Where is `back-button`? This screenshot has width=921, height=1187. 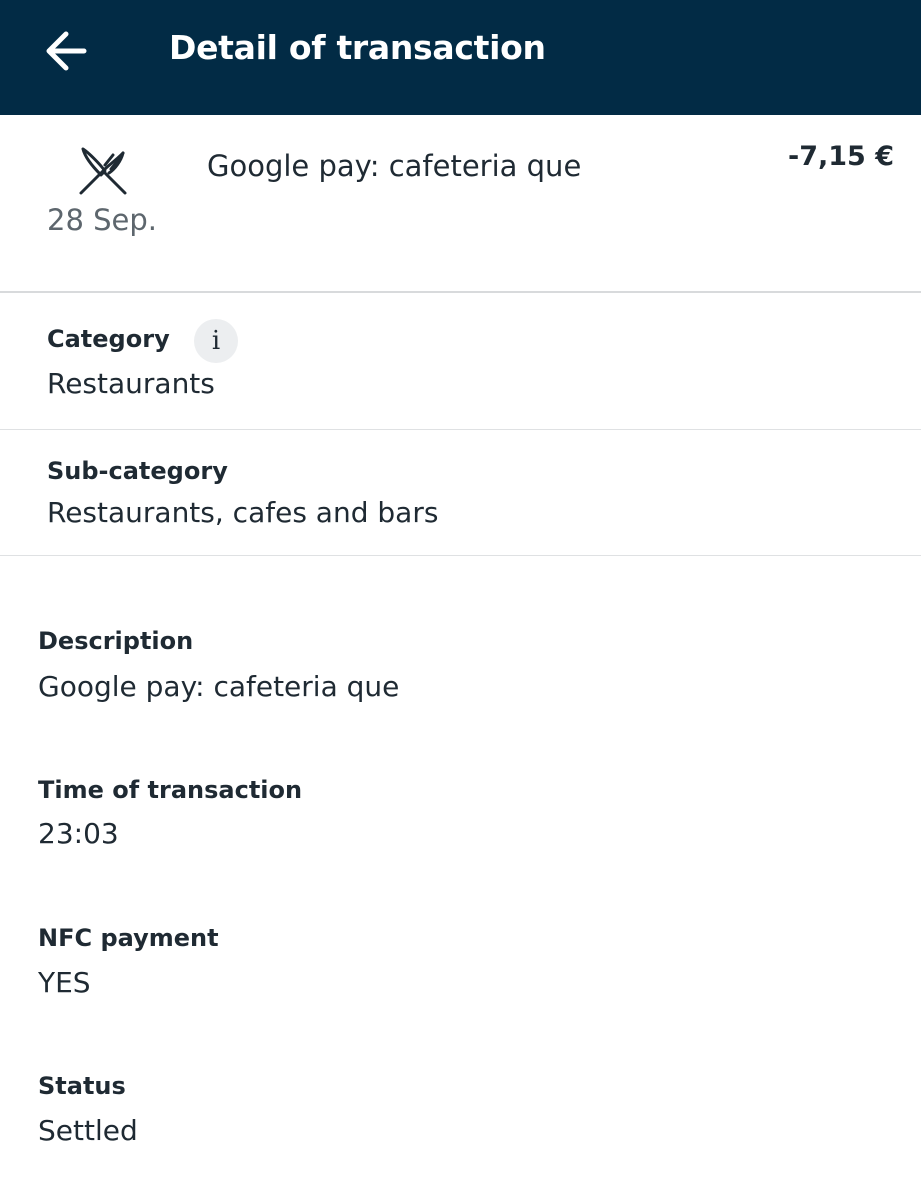 back-button is located at coordinates (66, 51).